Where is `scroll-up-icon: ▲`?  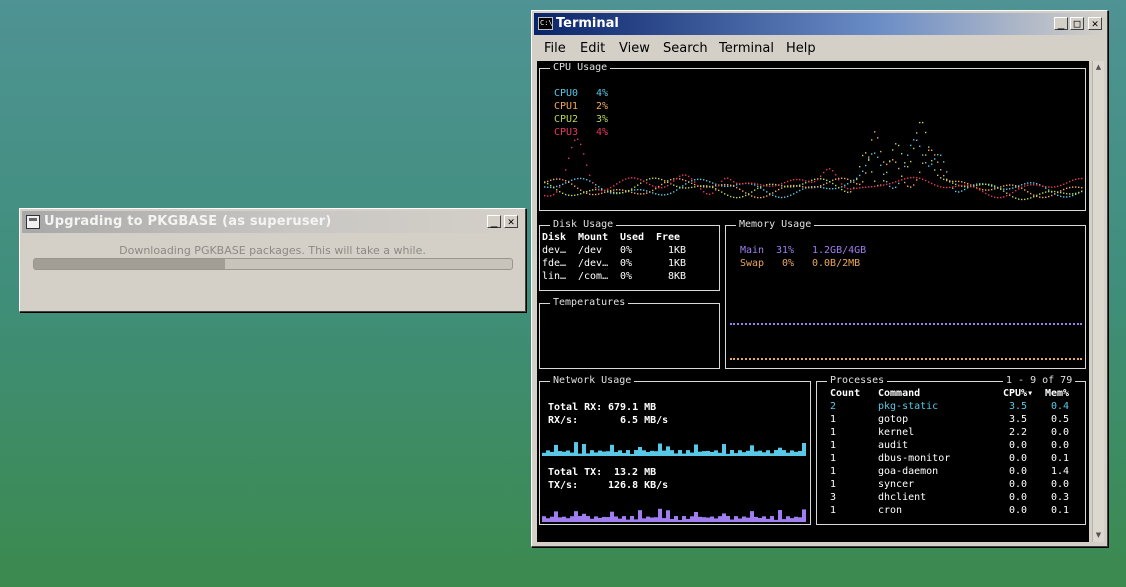
scroll-up-icon: ▲ is located at coordinates (1098, 67).